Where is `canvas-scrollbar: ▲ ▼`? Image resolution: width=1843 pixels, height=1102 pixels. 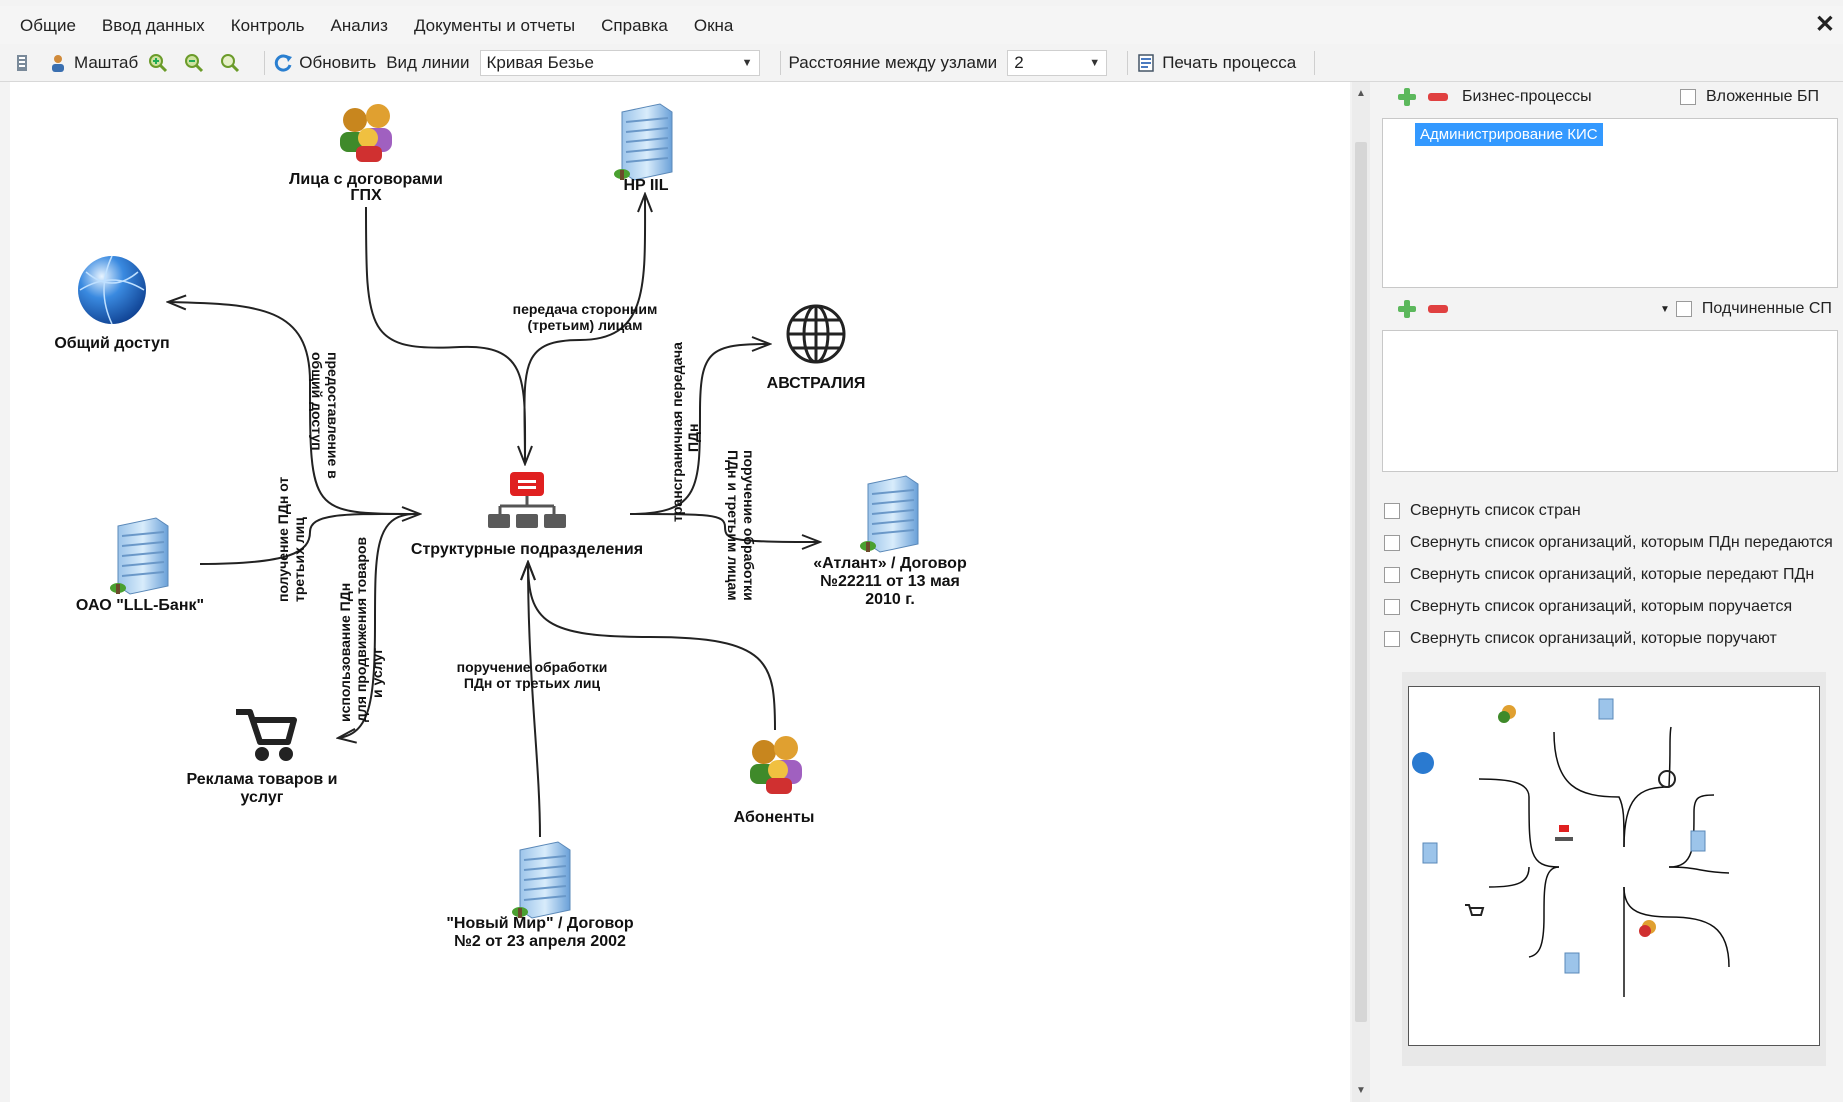 canvas-scrollbar: ▲ ▼ is located at coordinates (1361, 592).